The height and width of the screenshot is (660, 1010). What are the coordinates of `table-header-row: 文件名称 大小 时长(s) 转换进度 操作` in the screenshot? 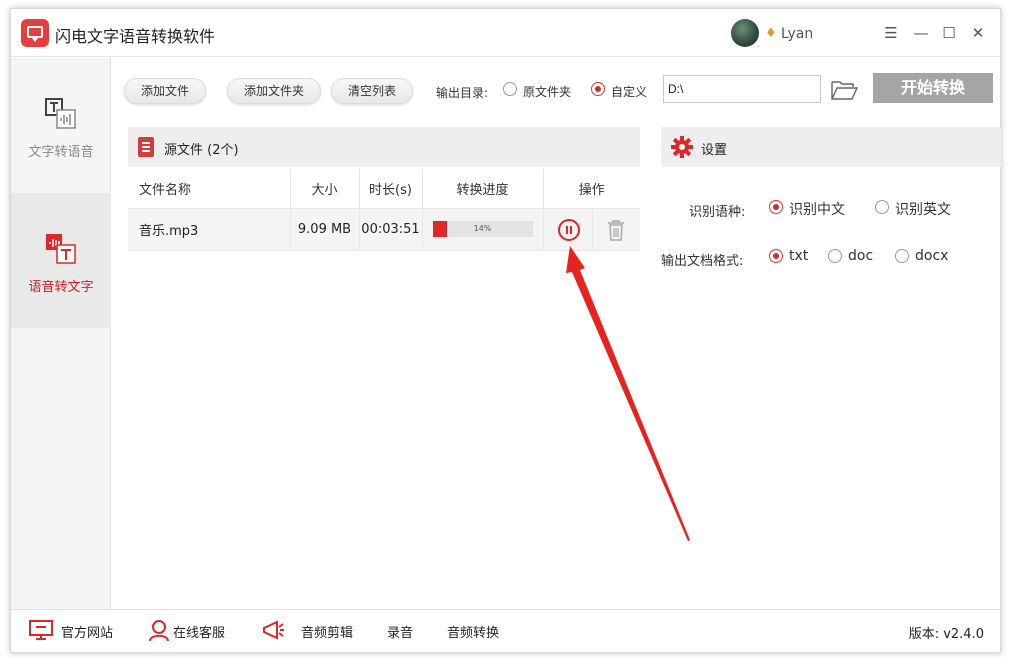 It's located at (384, 189).